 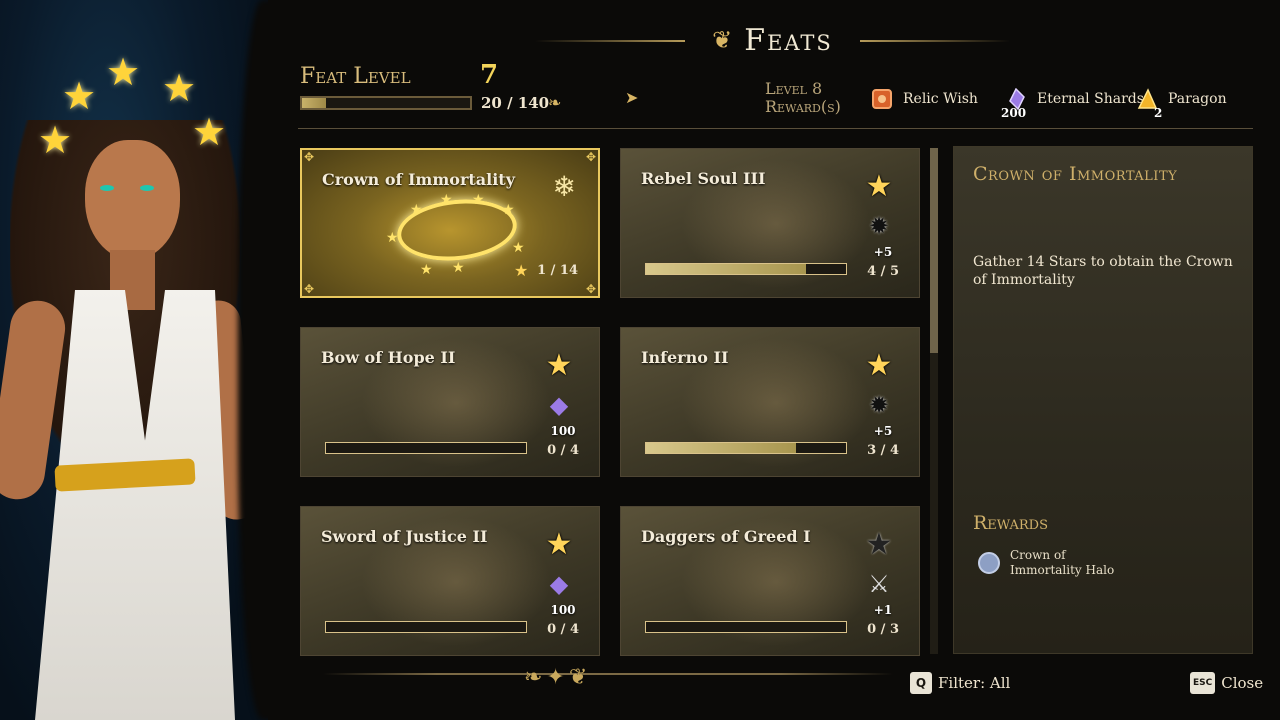 I want to click on detail-title: Crown of Immortality, so click(x=1075, y=174).